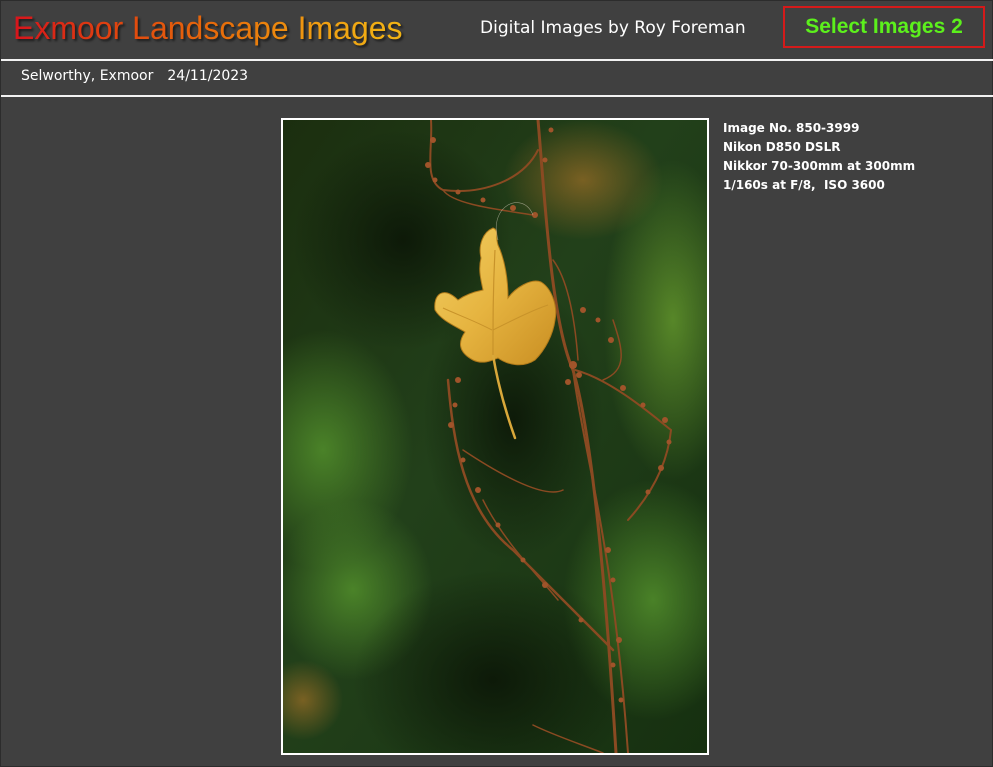  I want to click on location-divider, so click(497, 96).